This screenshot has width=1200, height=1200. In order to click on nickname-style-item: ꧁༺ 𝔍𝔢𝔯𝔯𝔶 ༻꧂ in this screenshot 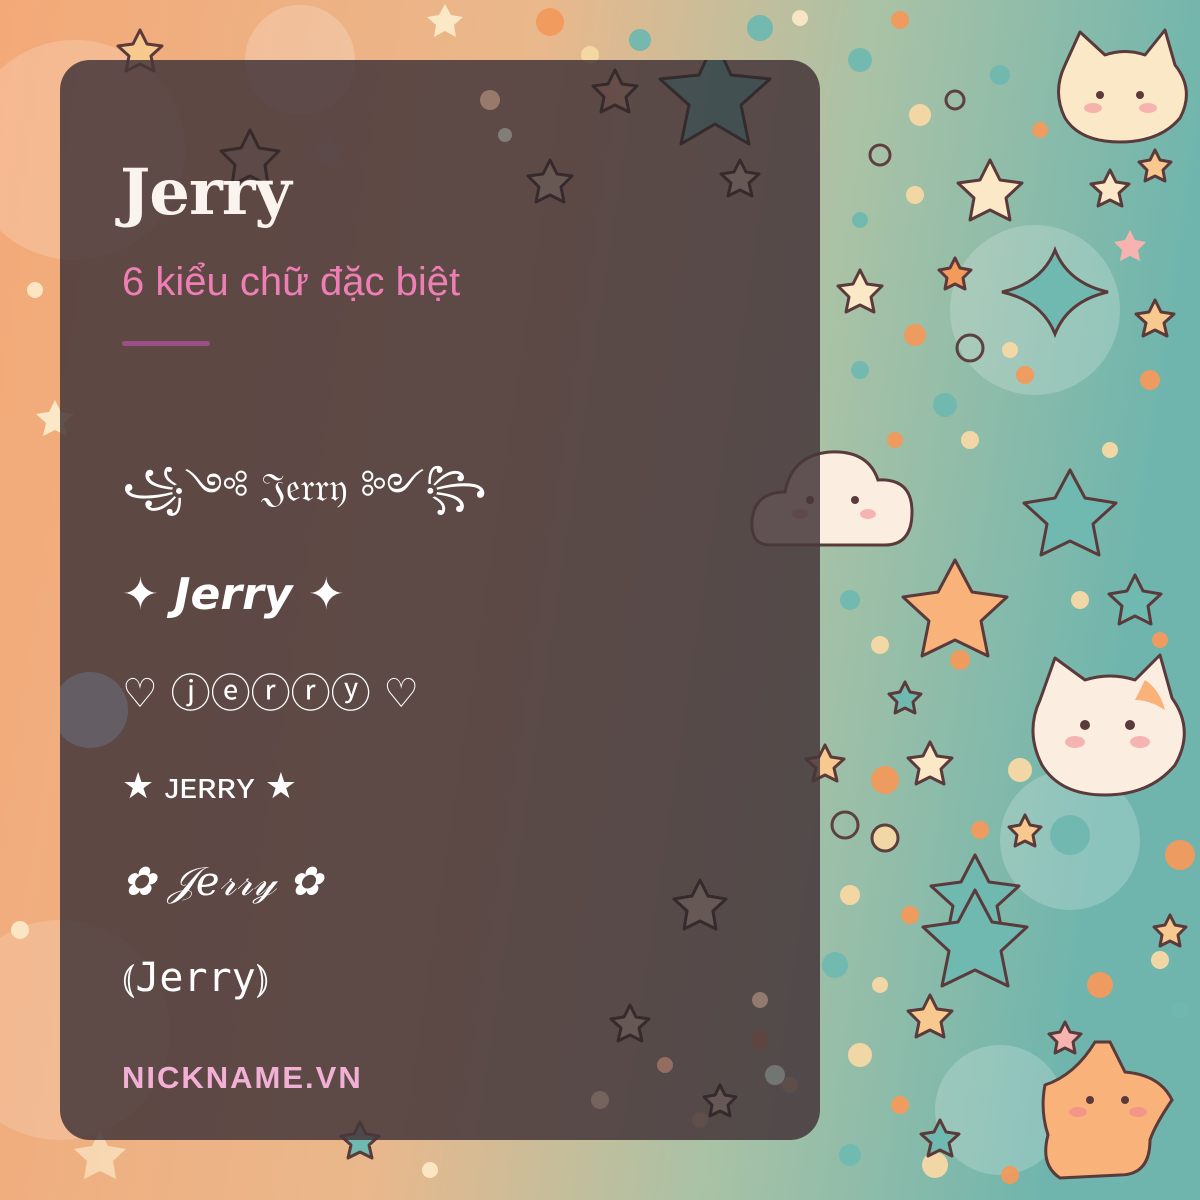, I will do `click(304, 498)`.